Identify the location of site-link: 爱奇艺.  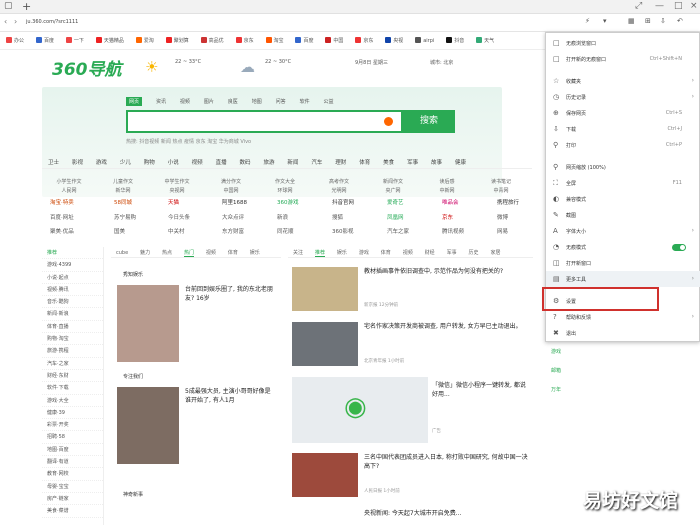
(395, 202).